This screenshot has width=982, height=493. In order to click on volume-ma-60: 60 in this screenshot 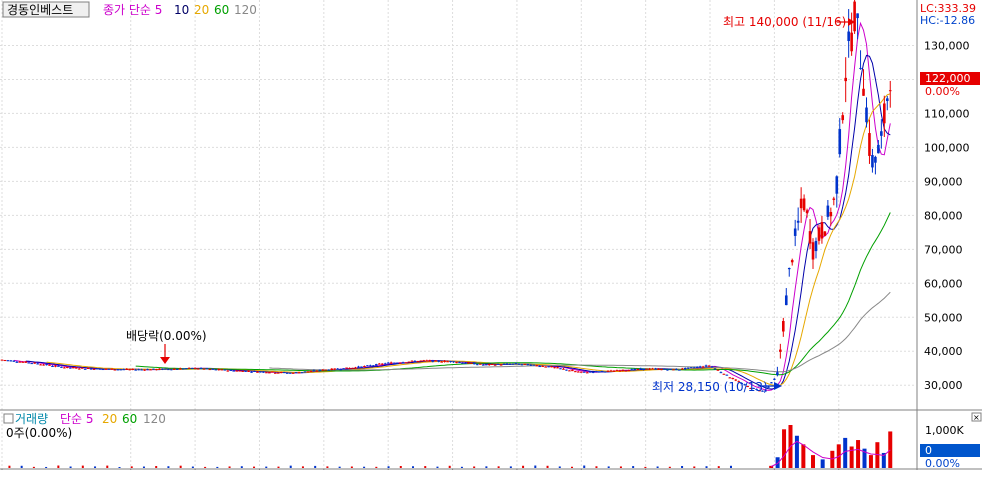, I will do `click(129, 419)`.